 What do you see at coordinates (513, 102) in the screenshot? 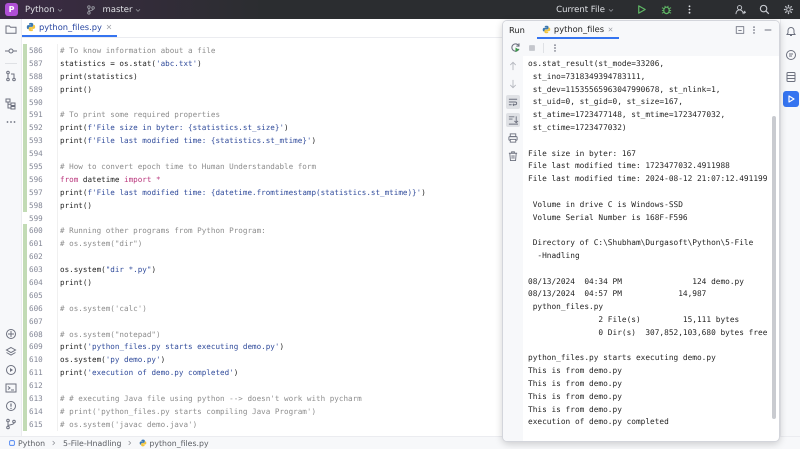
I see `wrap-icon` at bounding box center [513, 102].